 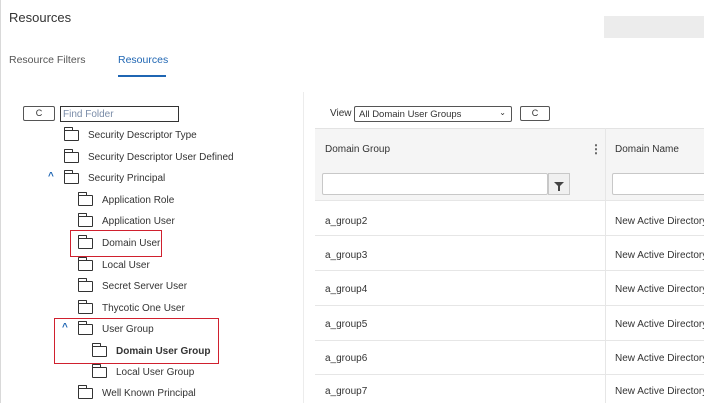 I want to click on tree-item-label: Application User, so click(x=138, y=221).